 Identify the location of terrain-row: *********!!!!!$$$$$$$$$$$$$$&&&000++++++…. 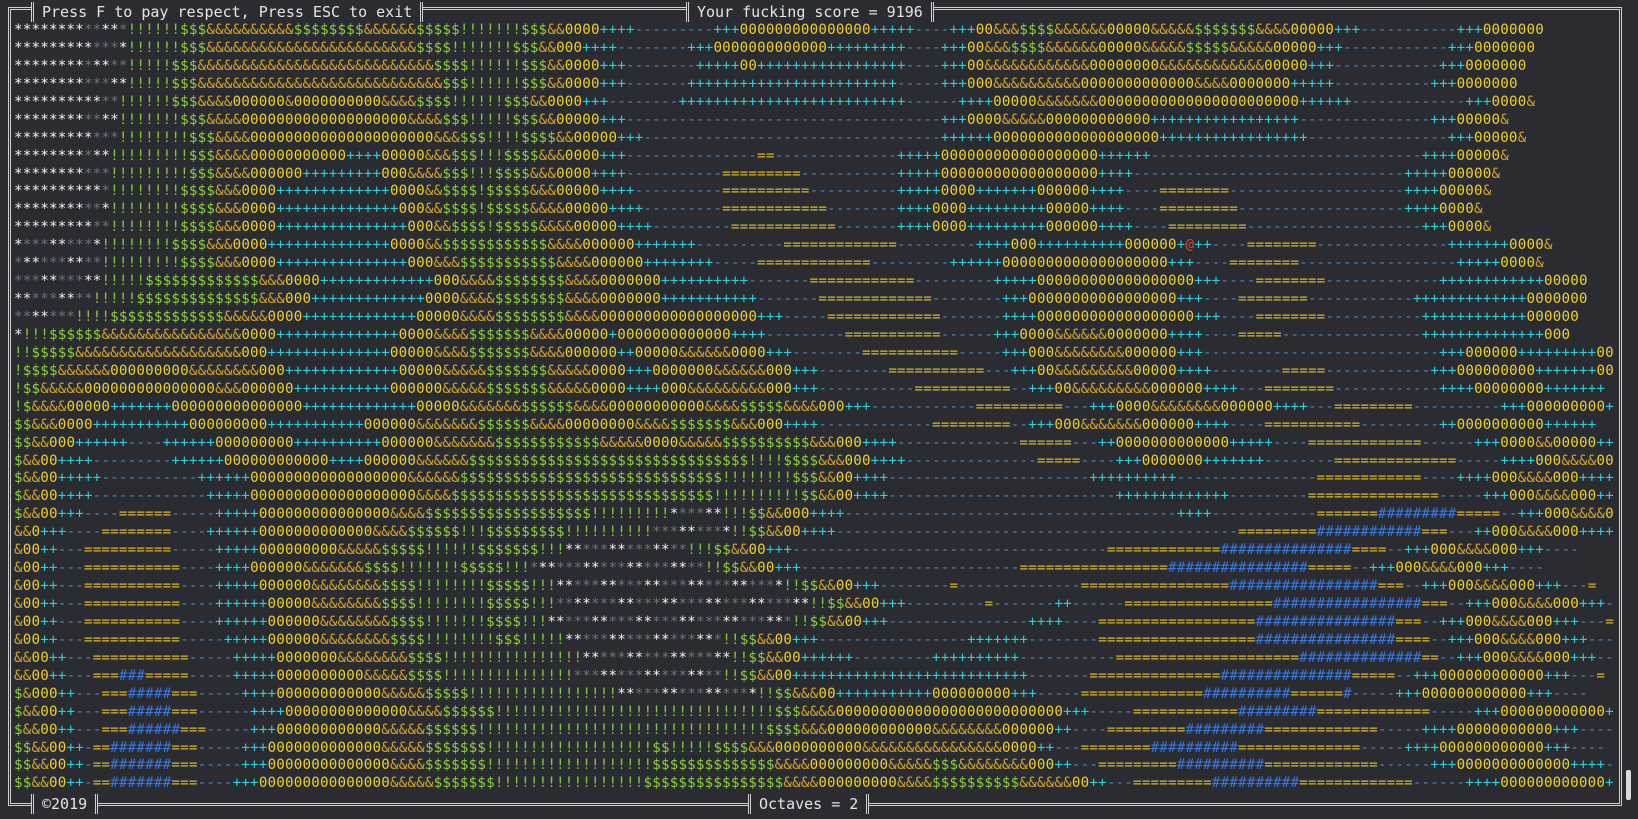
(801, 299).